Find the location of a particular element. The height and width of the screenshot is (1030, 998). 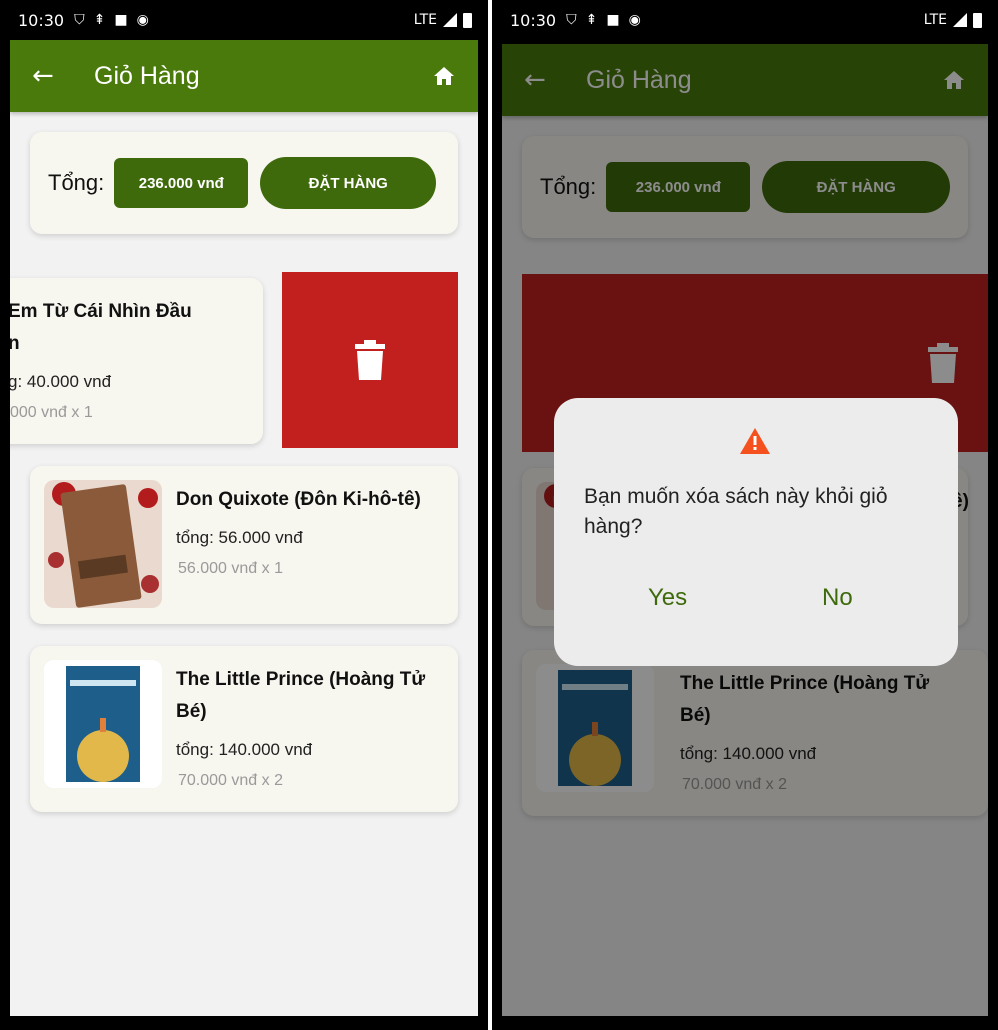

dialog-message: Bạn muốn xóa sách này khỏi giỏ hàng? is located at coordinates (736, 511).